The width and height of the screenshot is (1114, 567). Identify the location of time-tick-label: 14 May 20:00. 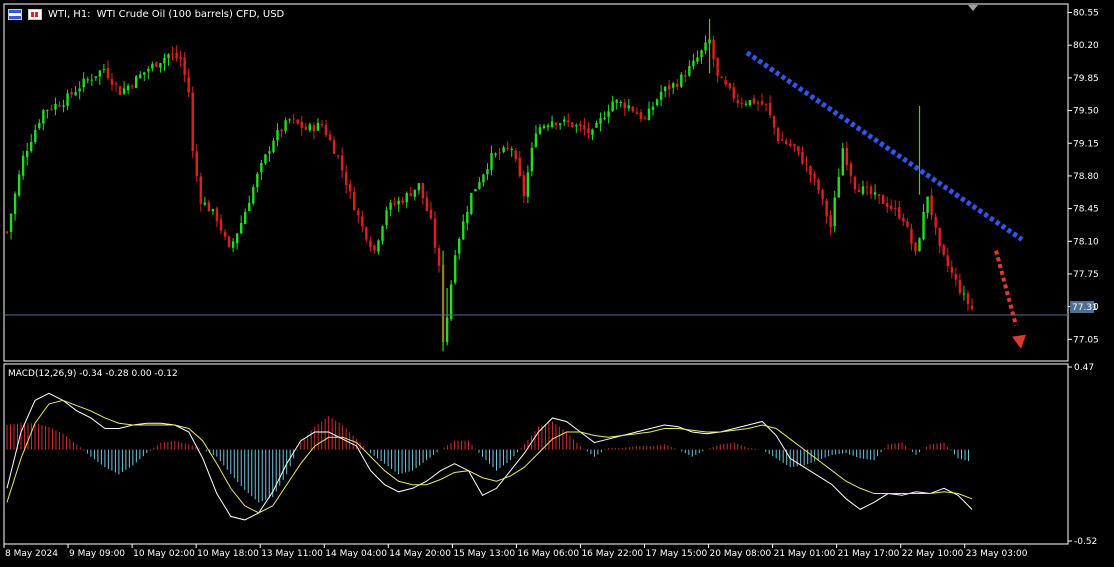
(420, 554).